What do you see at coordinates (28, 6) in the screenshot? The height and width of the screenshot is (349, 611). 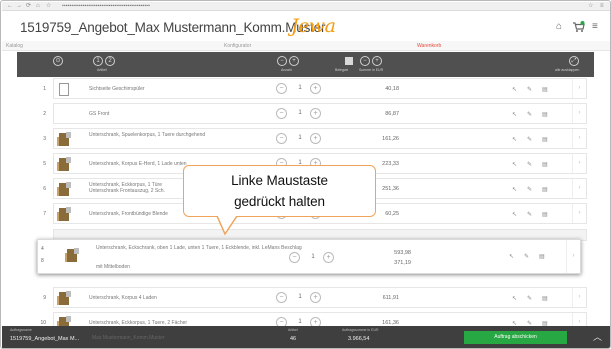 I see `reload-icon: ⟳` at bounding box center [28, 6].